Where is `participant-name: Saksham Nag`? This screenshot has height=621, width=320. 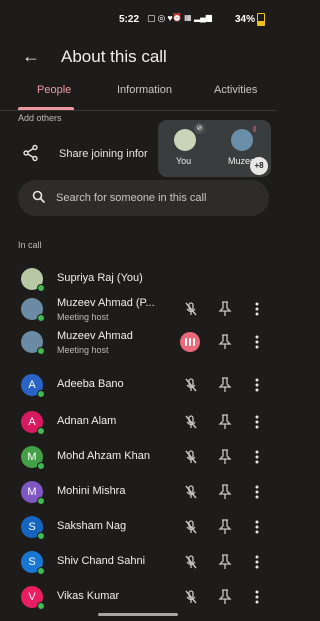
participant-name: Saksham Nag is located at coordinates (92, 526).